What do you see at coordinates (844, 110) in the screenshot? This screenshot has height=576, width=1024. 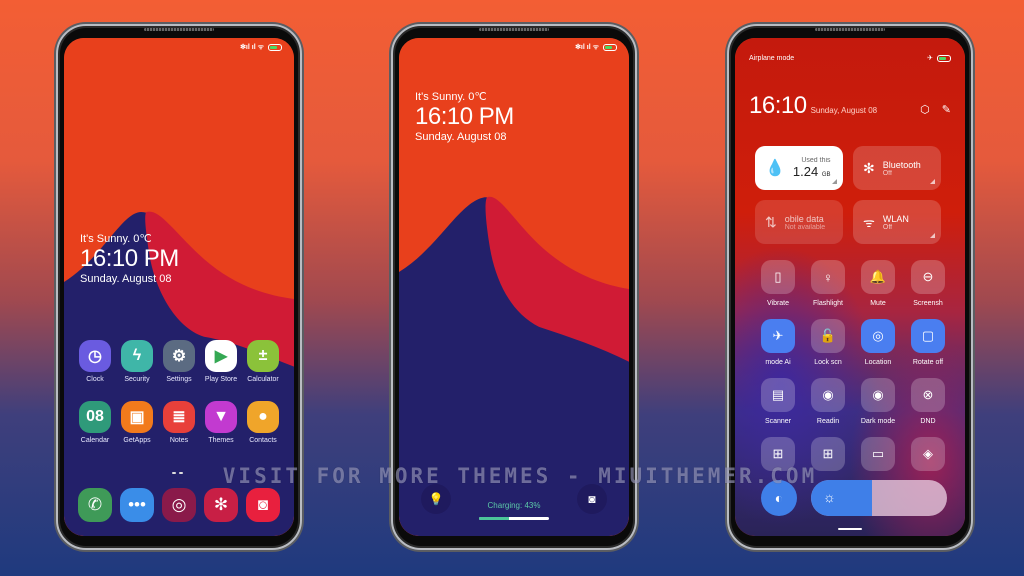 I see `date-text: Sunday, August 08` at bounding box center [844, 110].